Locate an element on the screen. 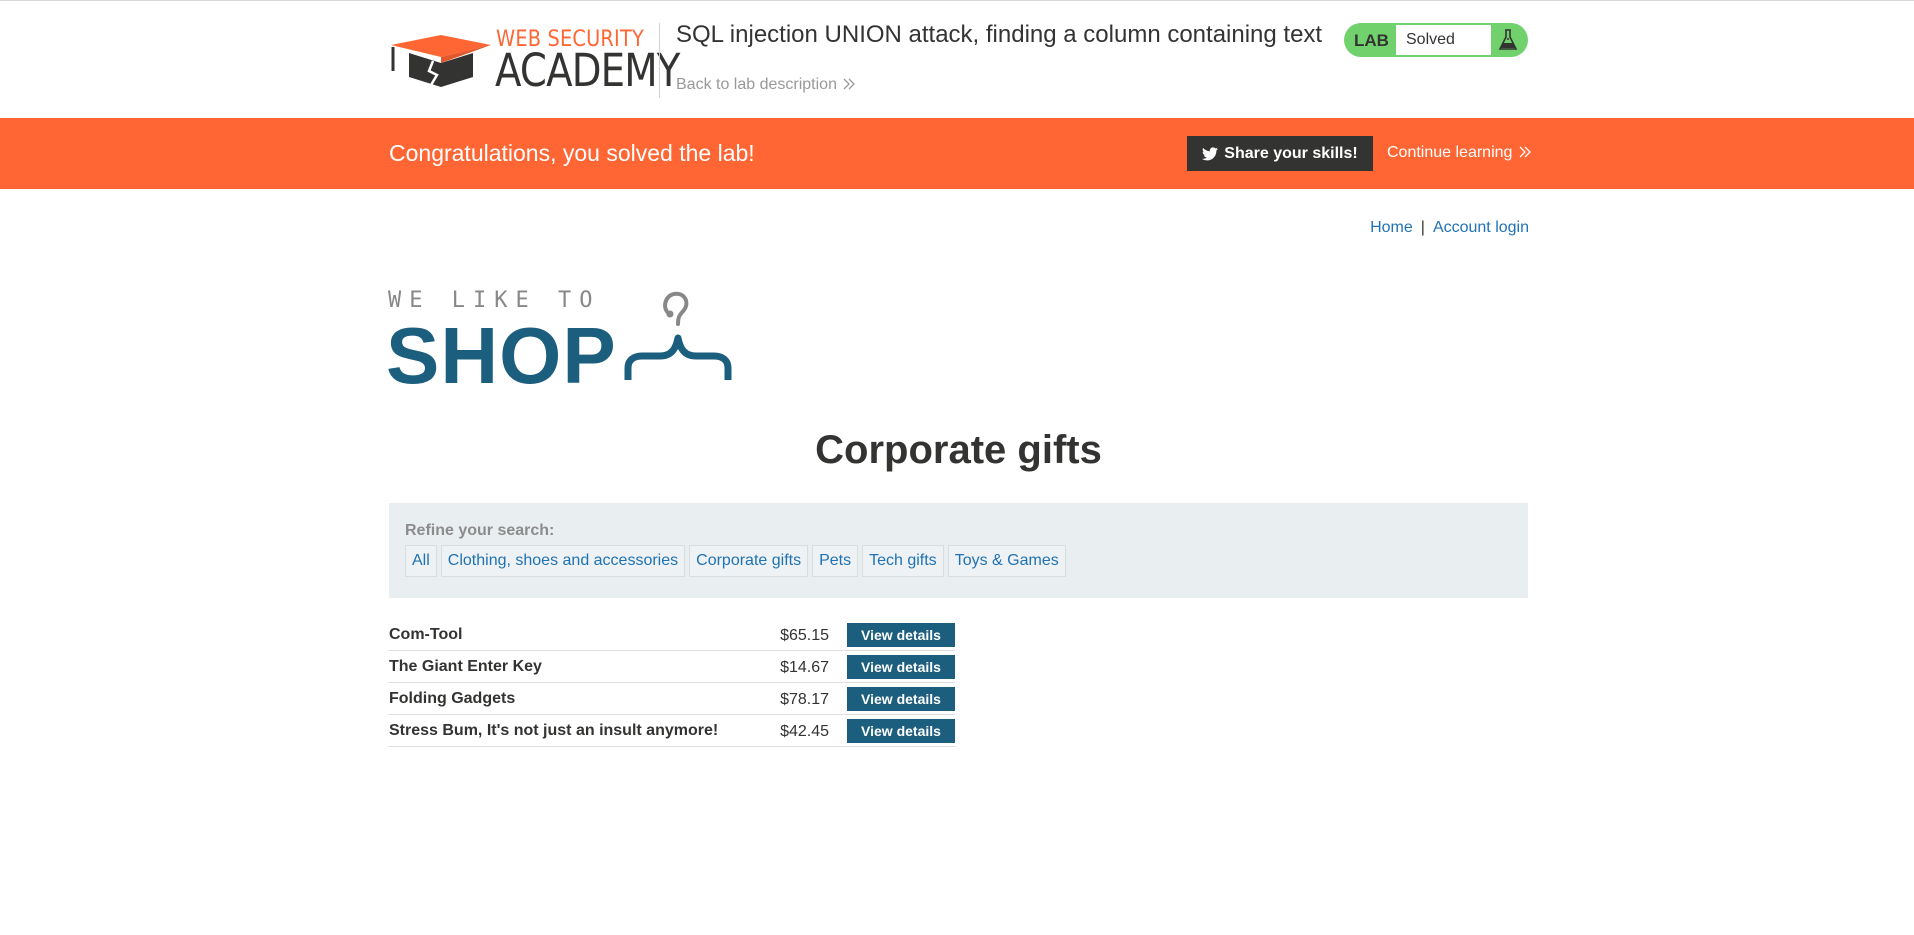 This screenshot has height=935, width=1914. share-skills-button: Share your skills! is located at coordinates (1280, 153).